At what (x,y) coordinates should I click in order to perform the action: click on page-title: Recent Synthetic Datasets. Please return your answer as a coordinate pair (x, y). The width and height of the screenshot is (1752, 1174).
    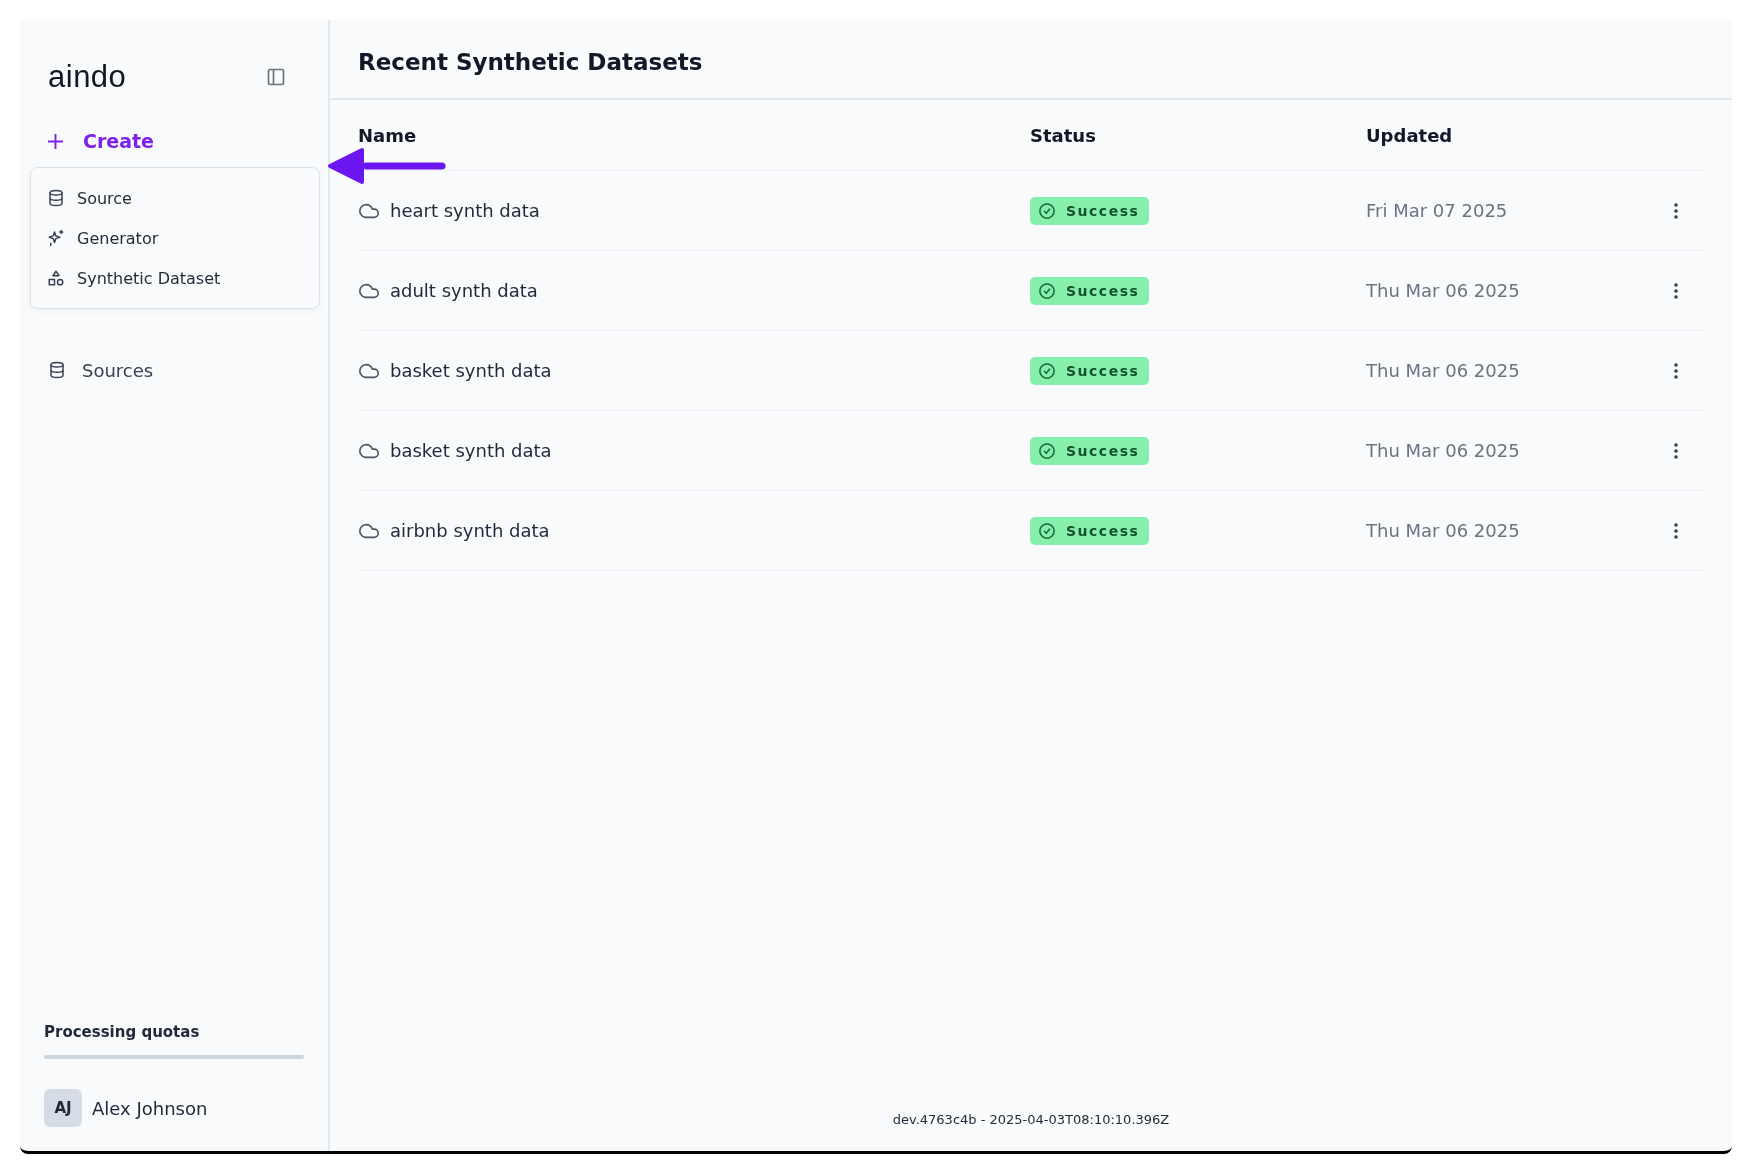
    Looking at the image, I should click on (530, 61).